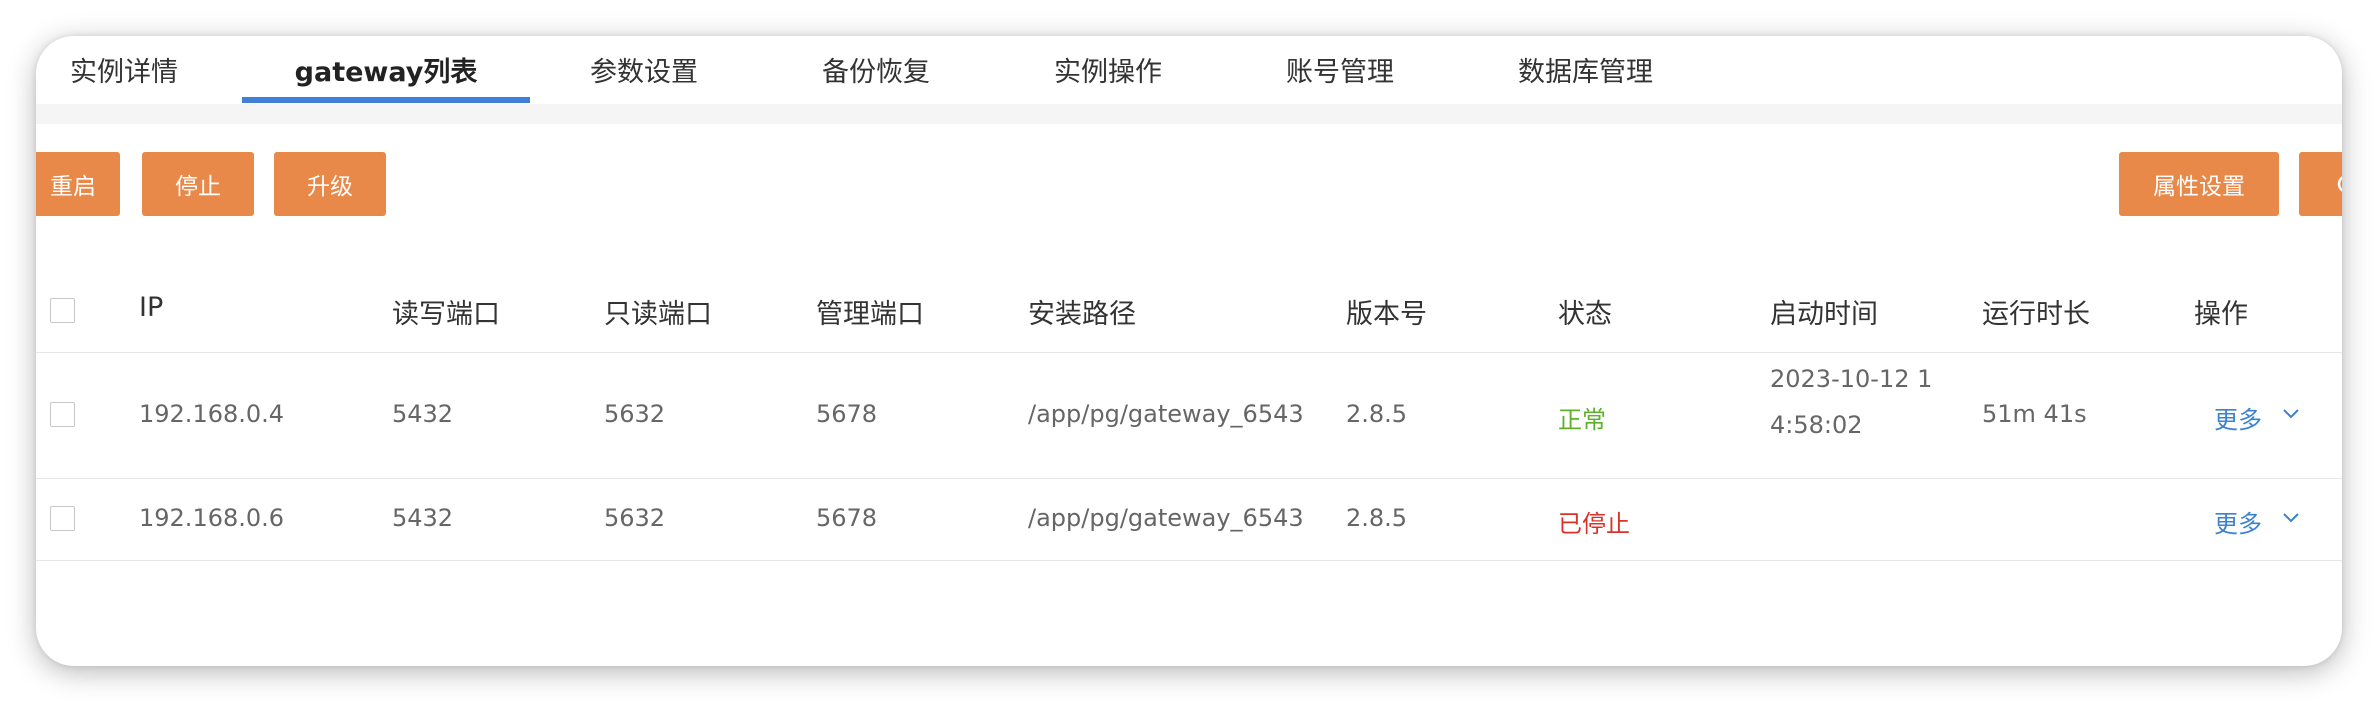 The height and width of the screenshot is (702, 2378). I want to click on tab-parameter-settings: 参数设置, so click(644, 77).